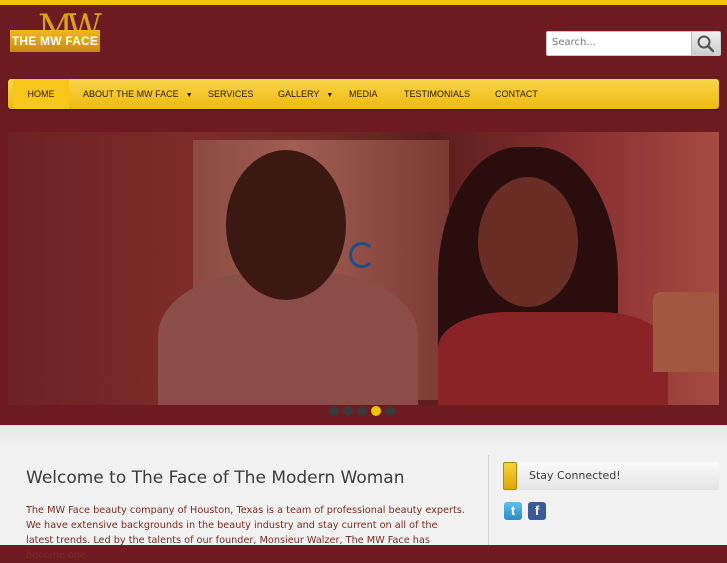 The image size is (727, 563). Describe the element at coordinates (299, 94) in the screenshot. I see `nav-item-label: GALLERY` at that location.